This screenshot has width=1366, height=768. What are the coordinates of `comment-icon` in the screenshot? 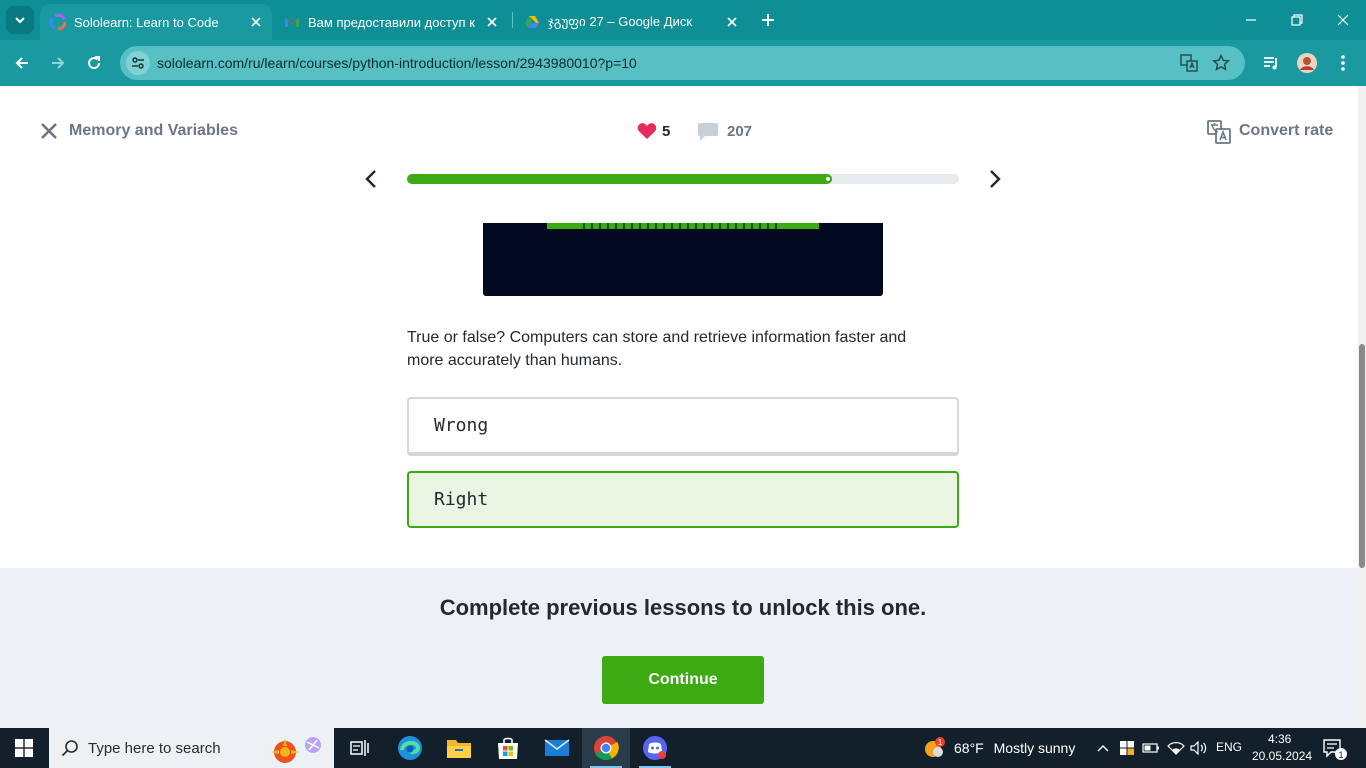 It's located at (708, 132).